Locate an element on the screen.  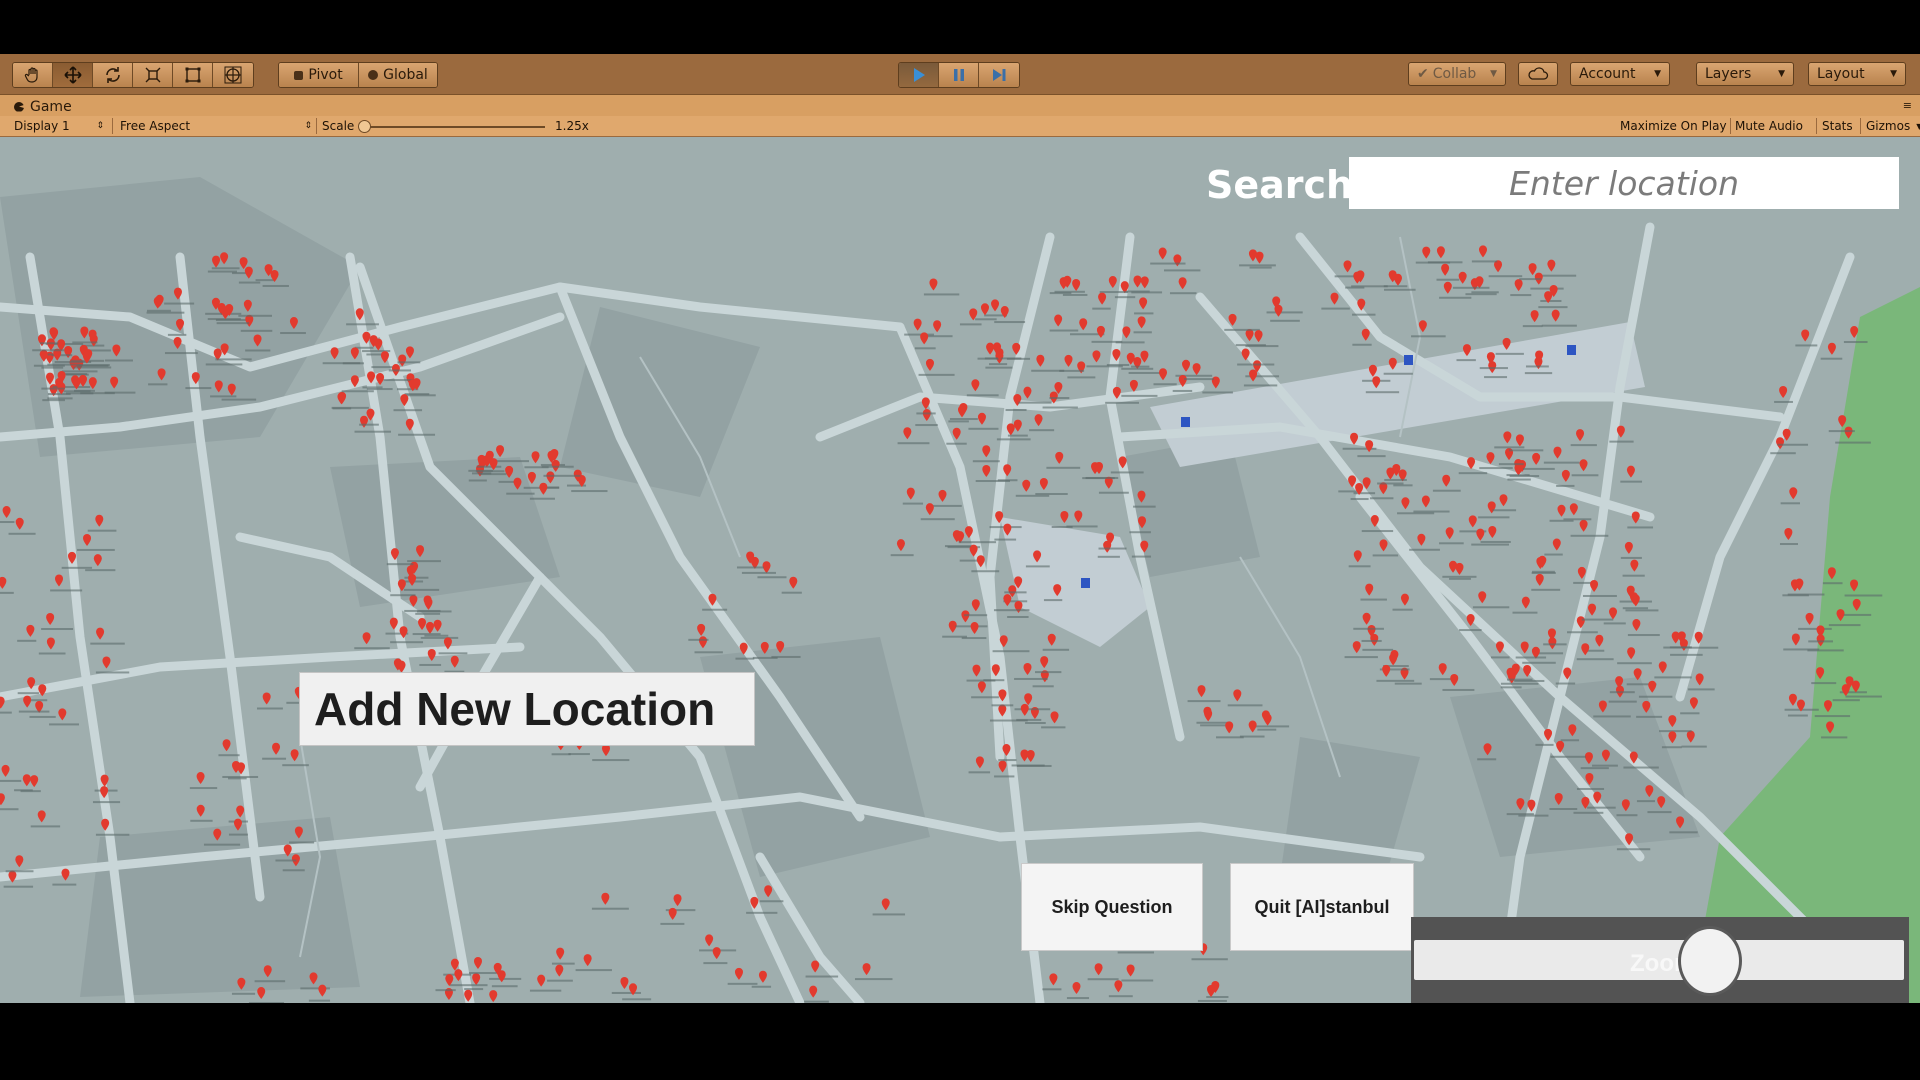
rotate-tool-icon is located at coordinates (113, 75).